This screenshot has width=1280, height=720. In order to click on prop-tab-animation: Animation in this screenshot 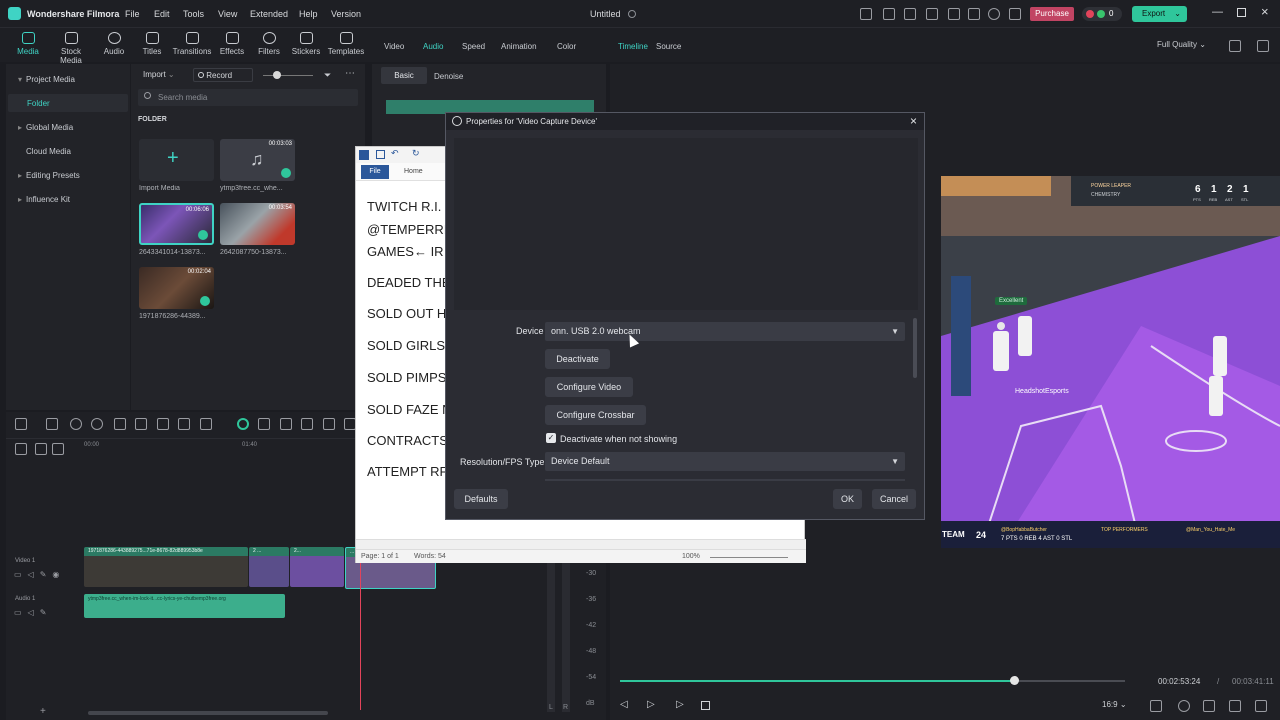, I will do `click(519, 46)`.